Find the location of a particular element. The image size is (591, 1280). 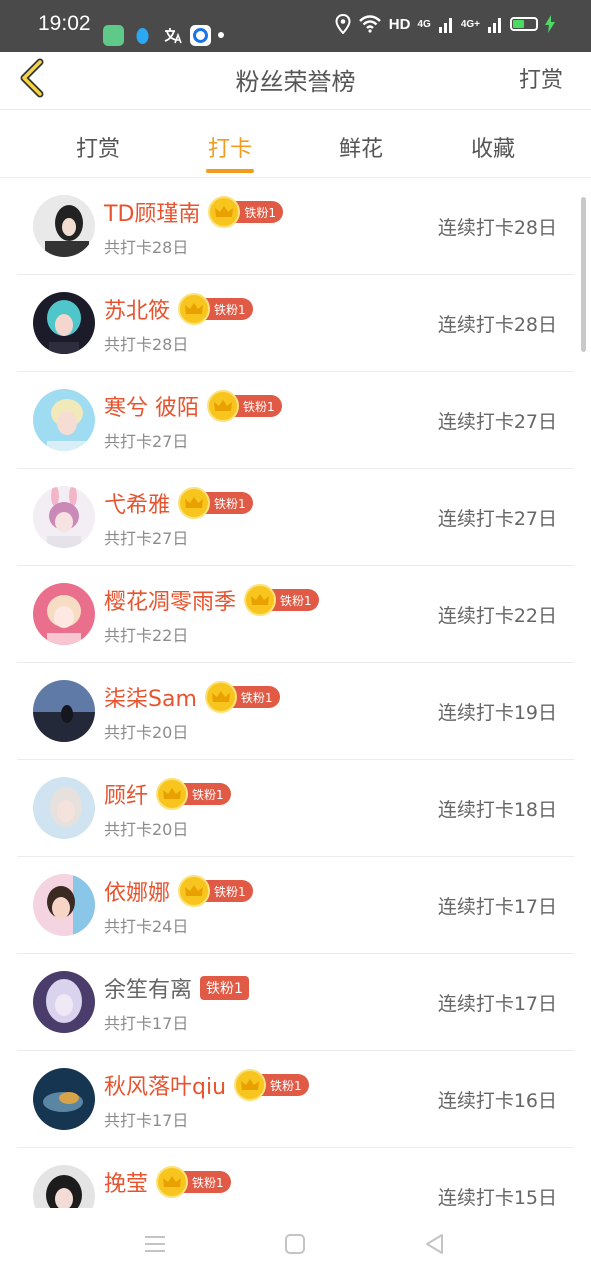

fan-name: 寒兮 彼陌 is located at coordinates (151, 406).